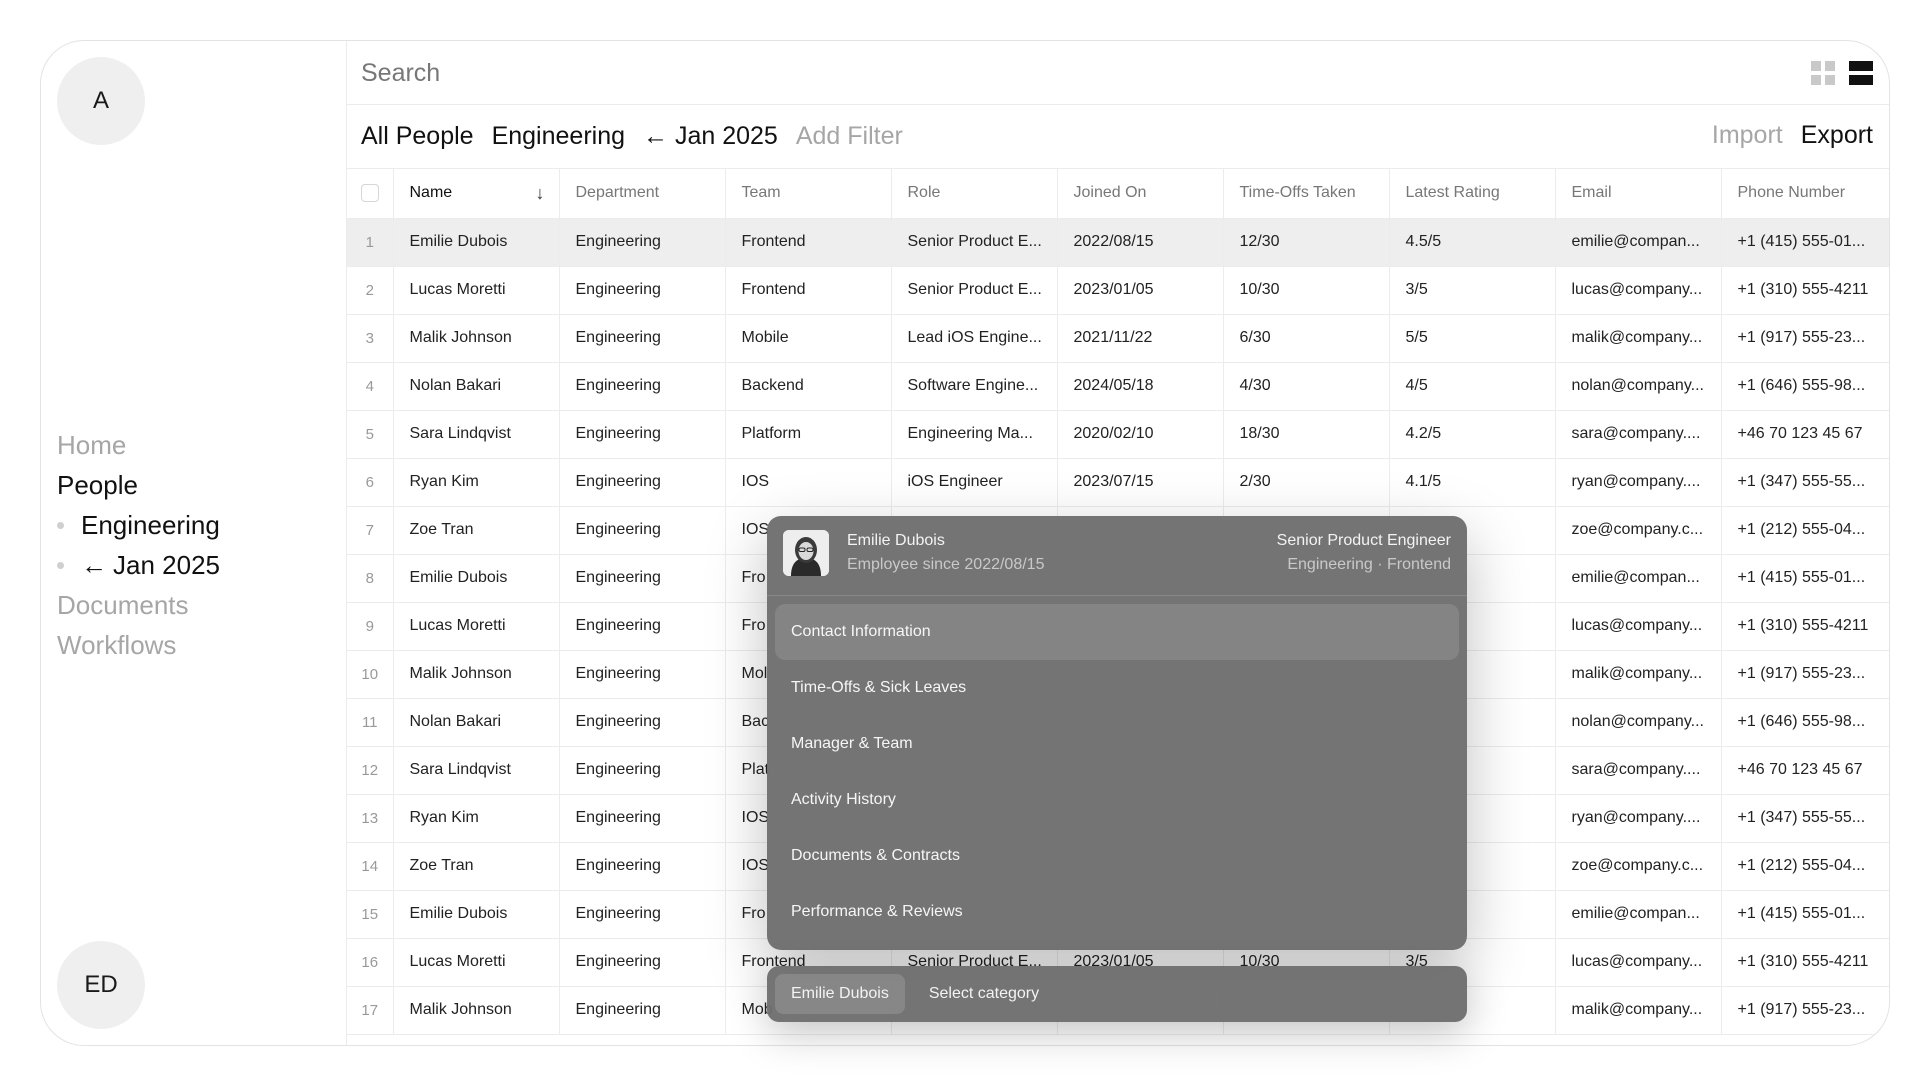 Image resolution: width=1920 pixels, height=1080 pixels. Describe the element at coordinates (370, 338) in the screenshot. I see `row-number: 3` at that location.